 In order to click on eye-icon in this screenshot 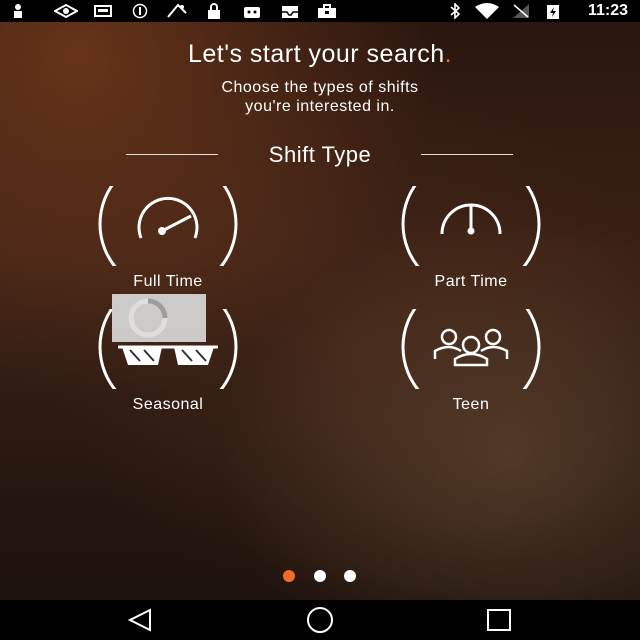, I will do `click(66, 11)`.